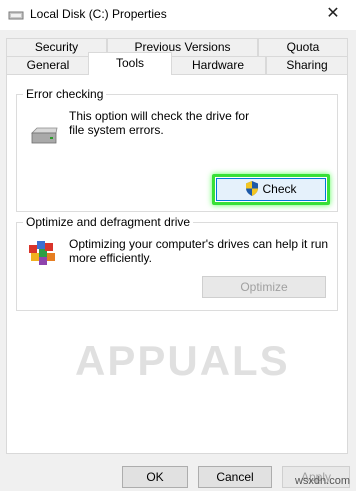  Describe the element at coordinates (264, 287) in the screenshot. I see `optimize-button: Optimize` at that location.